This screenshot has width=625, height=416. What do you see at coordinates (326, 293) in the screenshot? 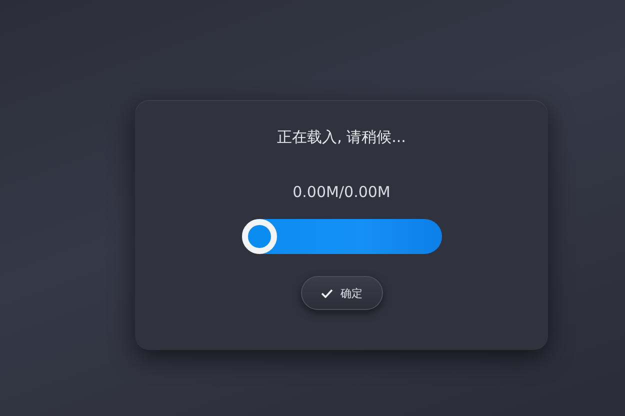
I see `check-icon` at bounding box center [326, 293].